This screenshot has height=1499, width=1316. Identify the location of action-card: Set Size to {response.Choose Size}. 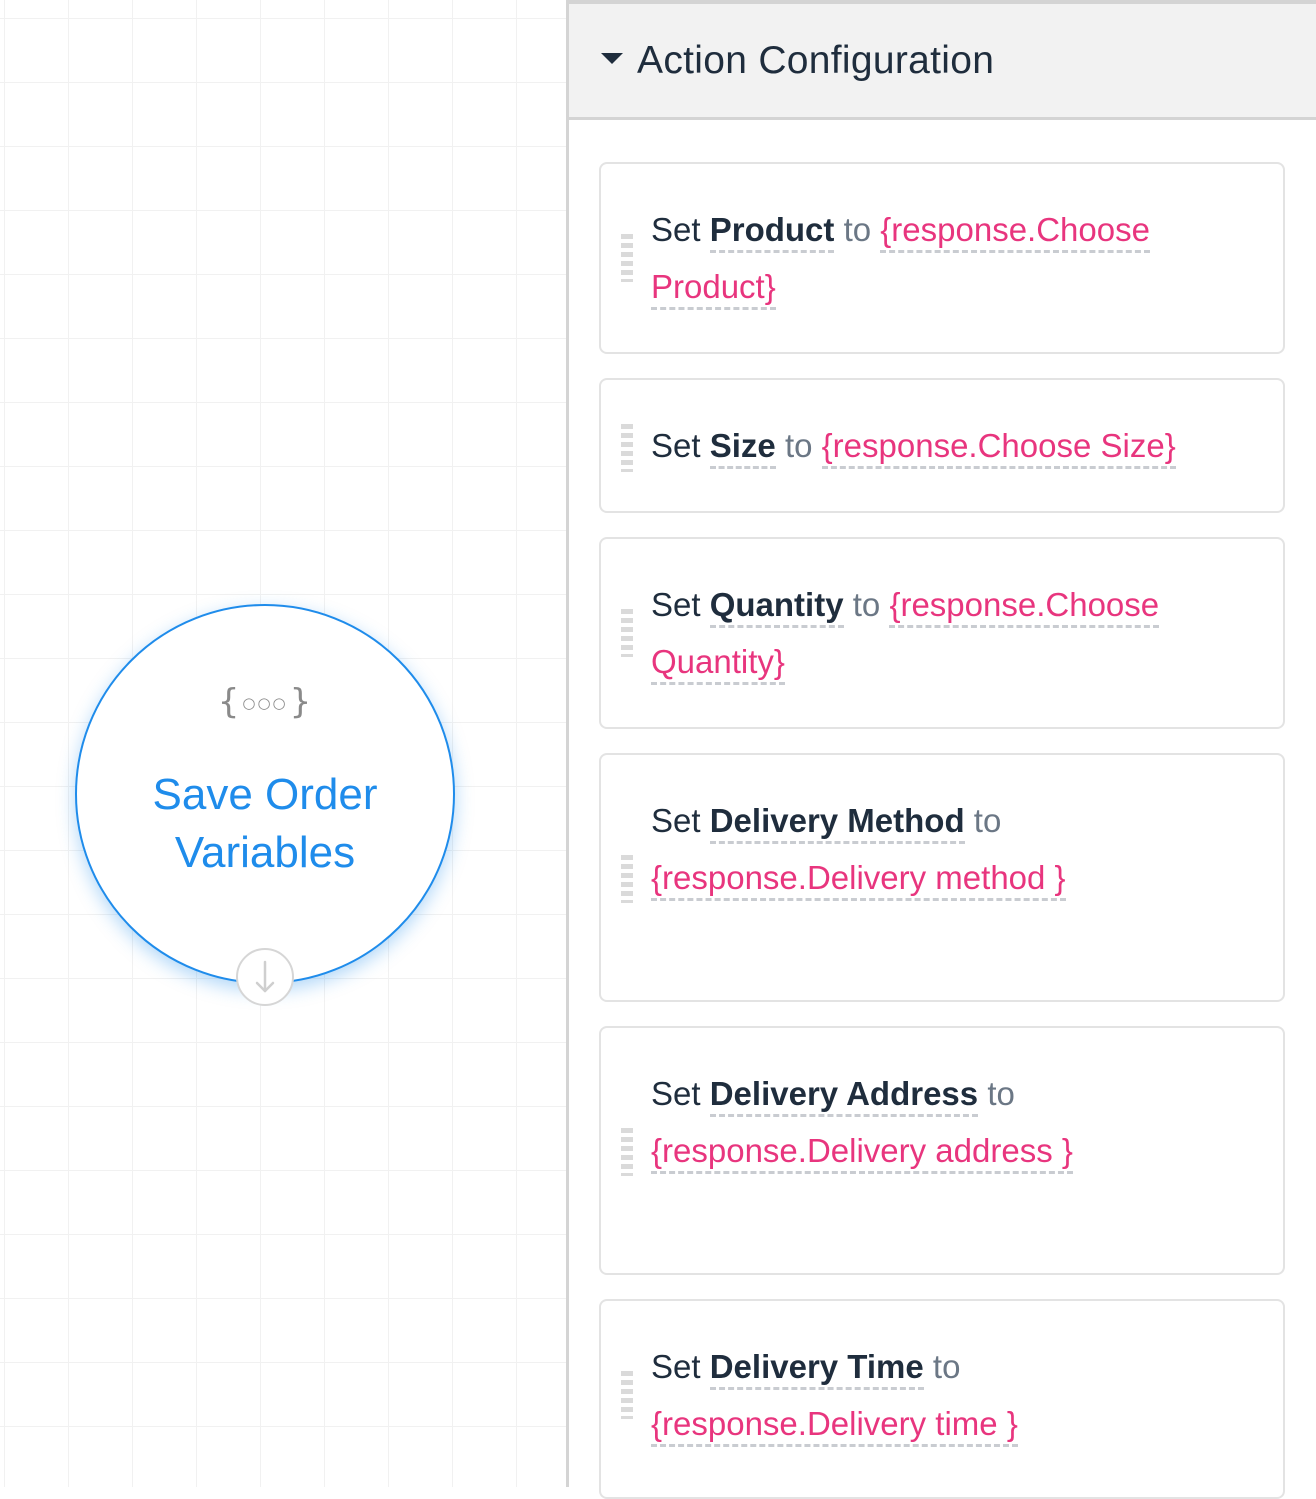
(942, 445).